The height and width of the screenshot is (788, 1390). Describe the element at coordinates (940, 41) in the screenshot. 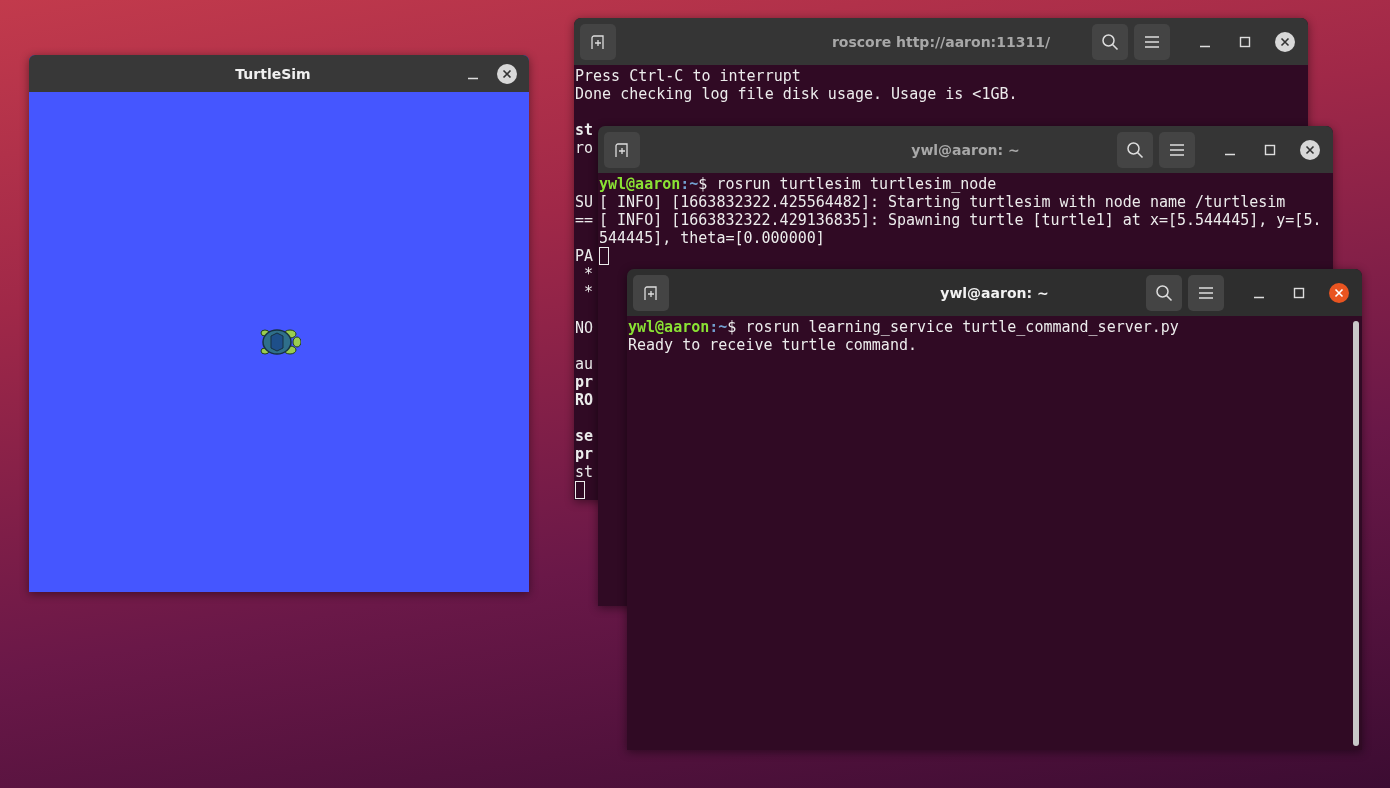

I see `window-title: roscore http://aaron:11311/` at that location.